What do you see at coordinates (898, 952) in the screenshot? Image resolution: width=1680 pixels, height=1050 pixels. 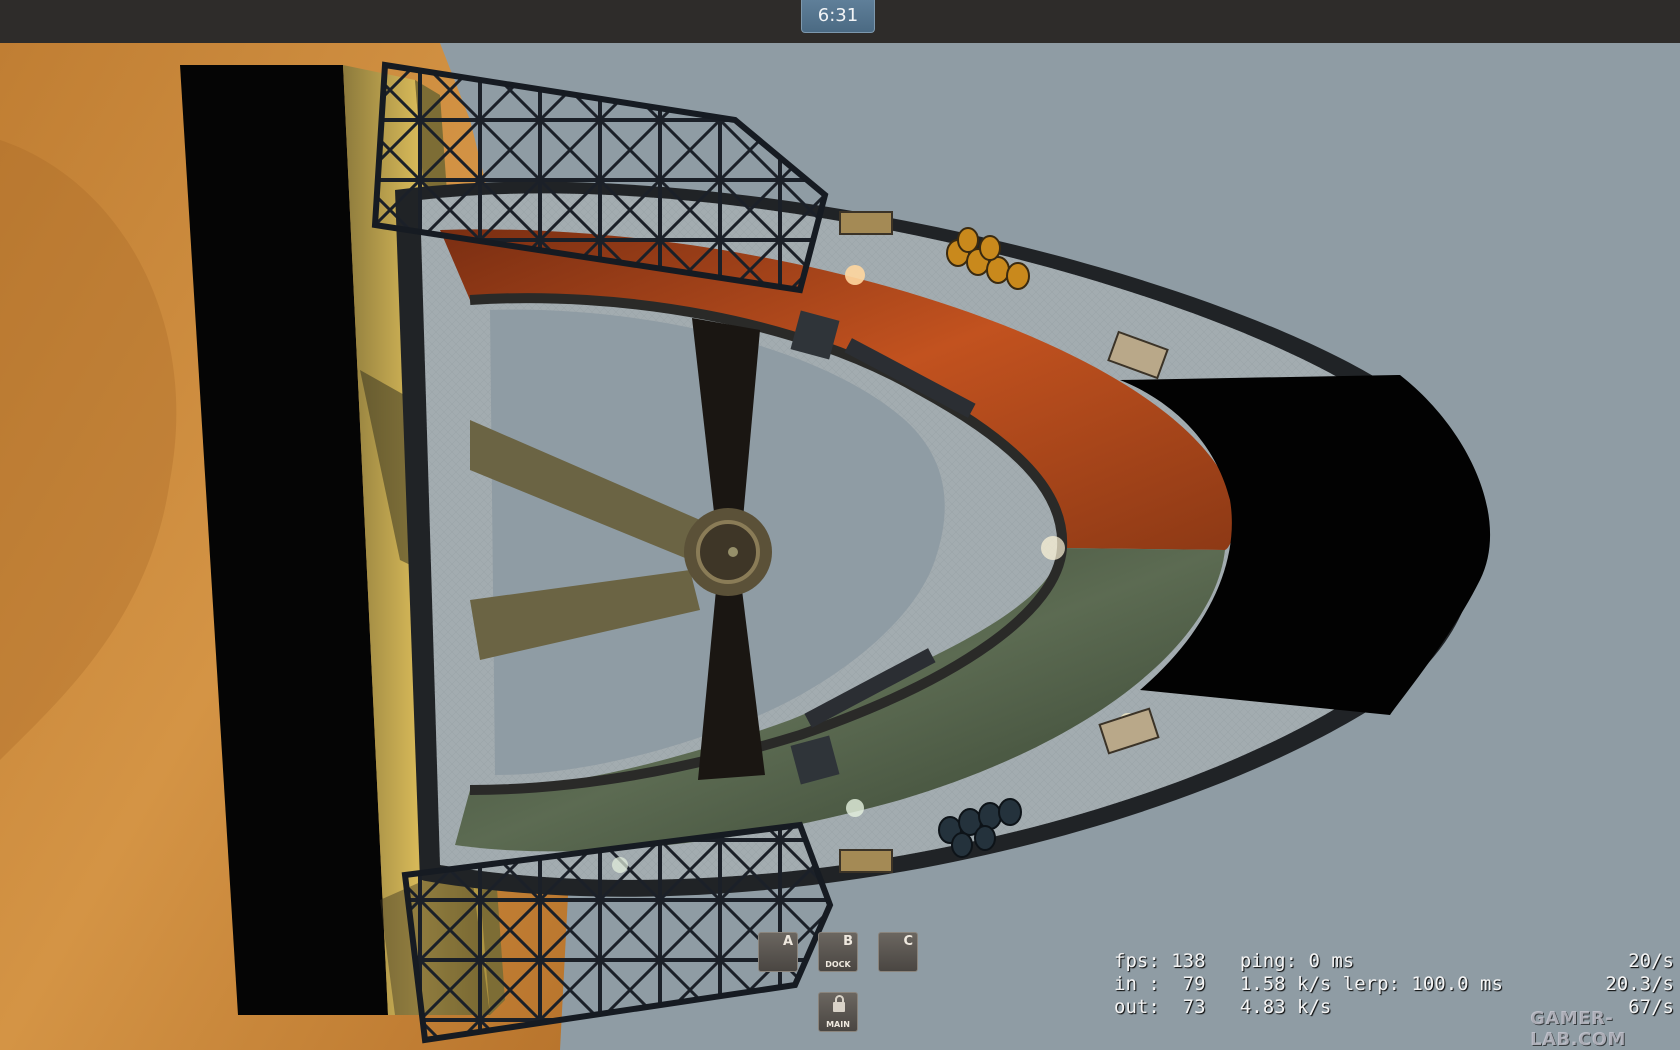 I see `control-point-c: C` at bounding box center [898, 952].